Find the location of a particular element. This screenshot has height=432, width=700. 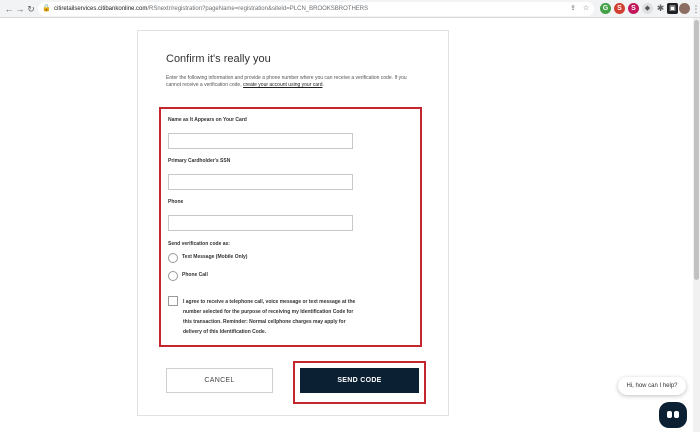

url-host: citiretailservices.citibankonline.com is located at coordinates (101, 9).